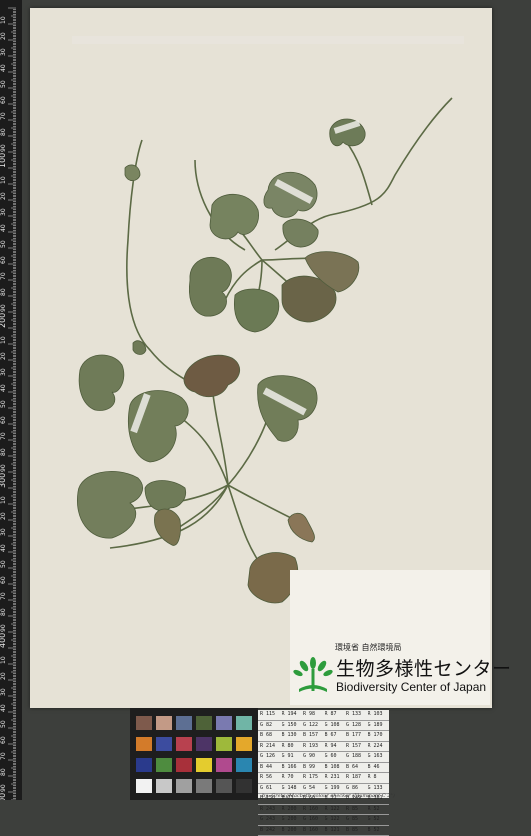 The image size is (531, 836). What do you see at coordinates (357, 789) in the screenshot?
I see `table-cell: G 86` at bounding box center [357, 789].